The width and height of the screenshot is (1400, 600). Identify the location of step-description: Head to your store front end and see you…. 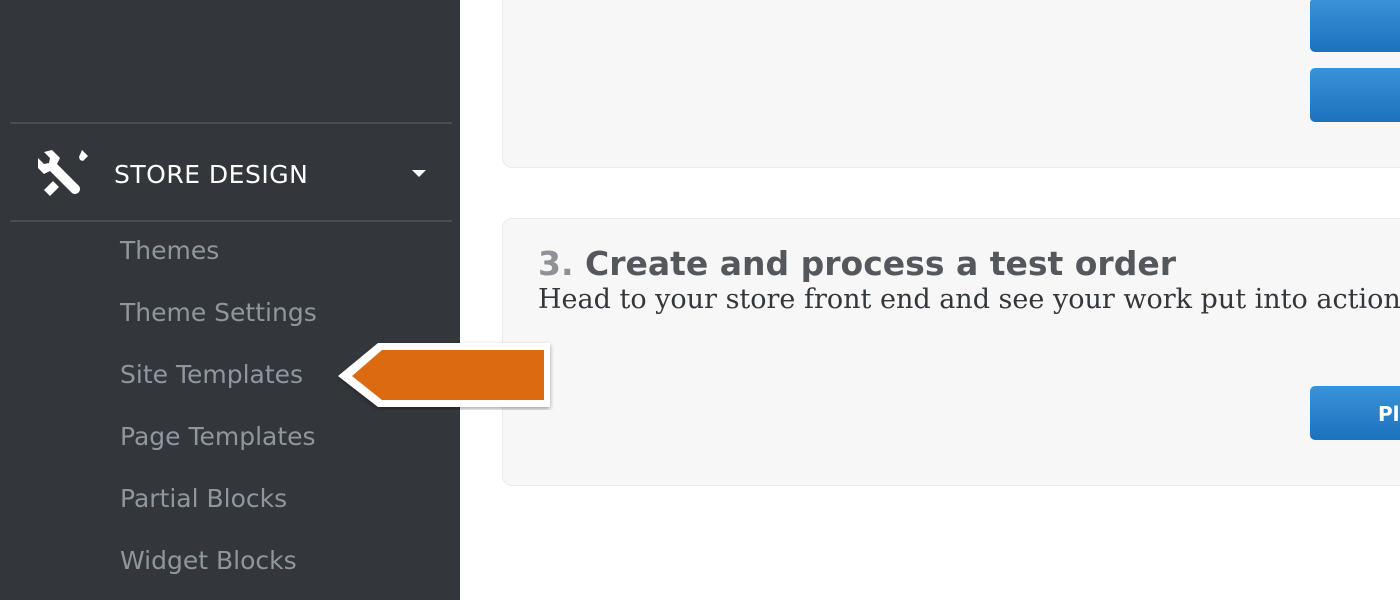
(969, 299).